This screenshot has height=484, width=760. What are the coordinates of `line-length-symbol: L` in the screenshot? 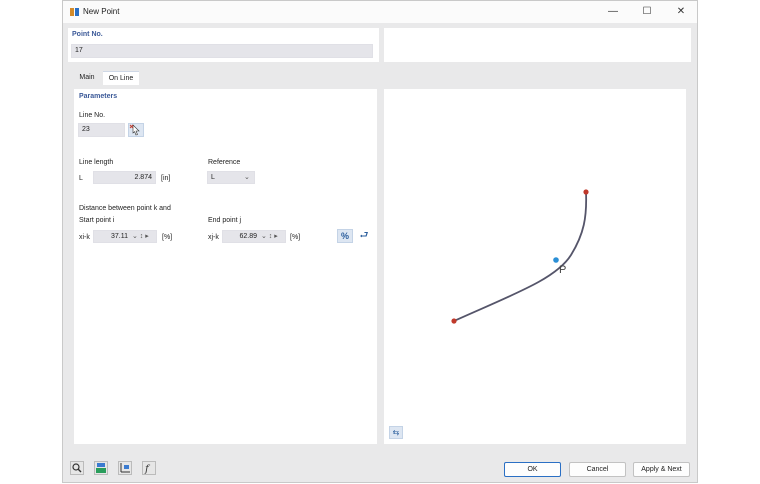 It's located at (81, 178).